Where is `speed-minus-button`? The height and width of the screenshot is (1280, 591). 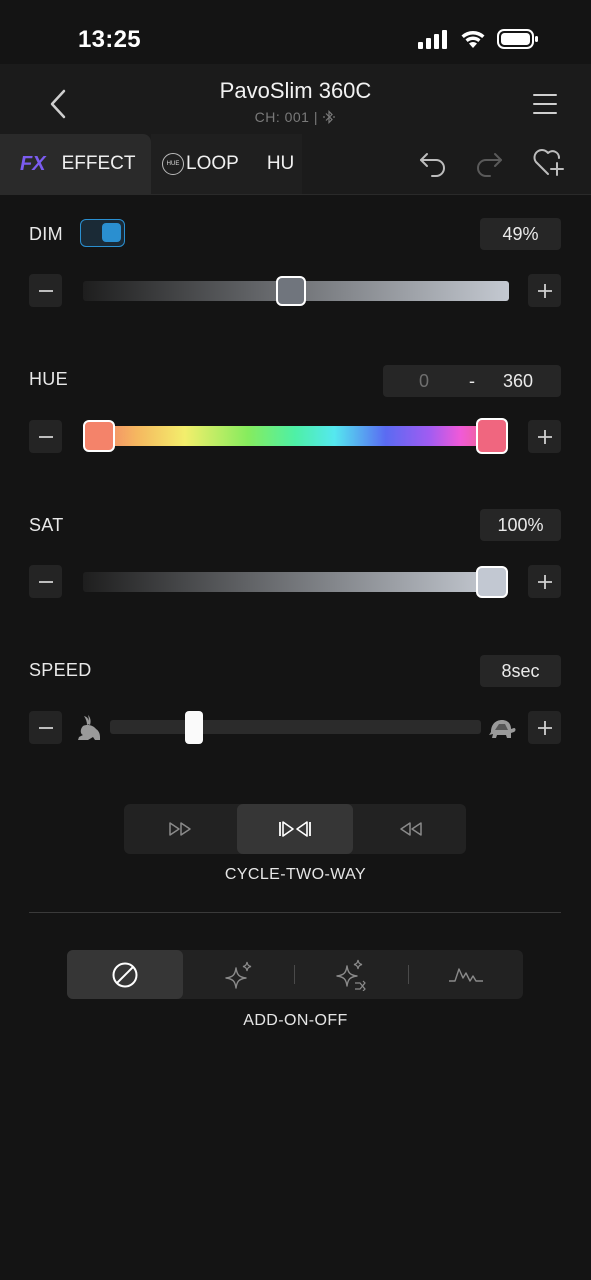
speed-minus-button is located at coordinates (45, 727).